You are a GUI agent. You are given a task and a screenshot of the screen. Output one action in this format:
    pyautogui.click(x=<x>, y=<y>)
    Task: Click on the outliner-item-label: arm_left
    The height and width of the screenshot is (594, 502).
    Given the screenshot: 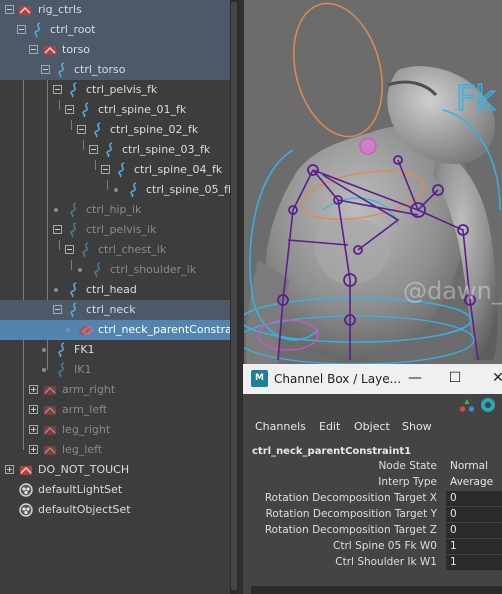 What is the action you would take?
    pyautogui.click(x=85, y=409)
    